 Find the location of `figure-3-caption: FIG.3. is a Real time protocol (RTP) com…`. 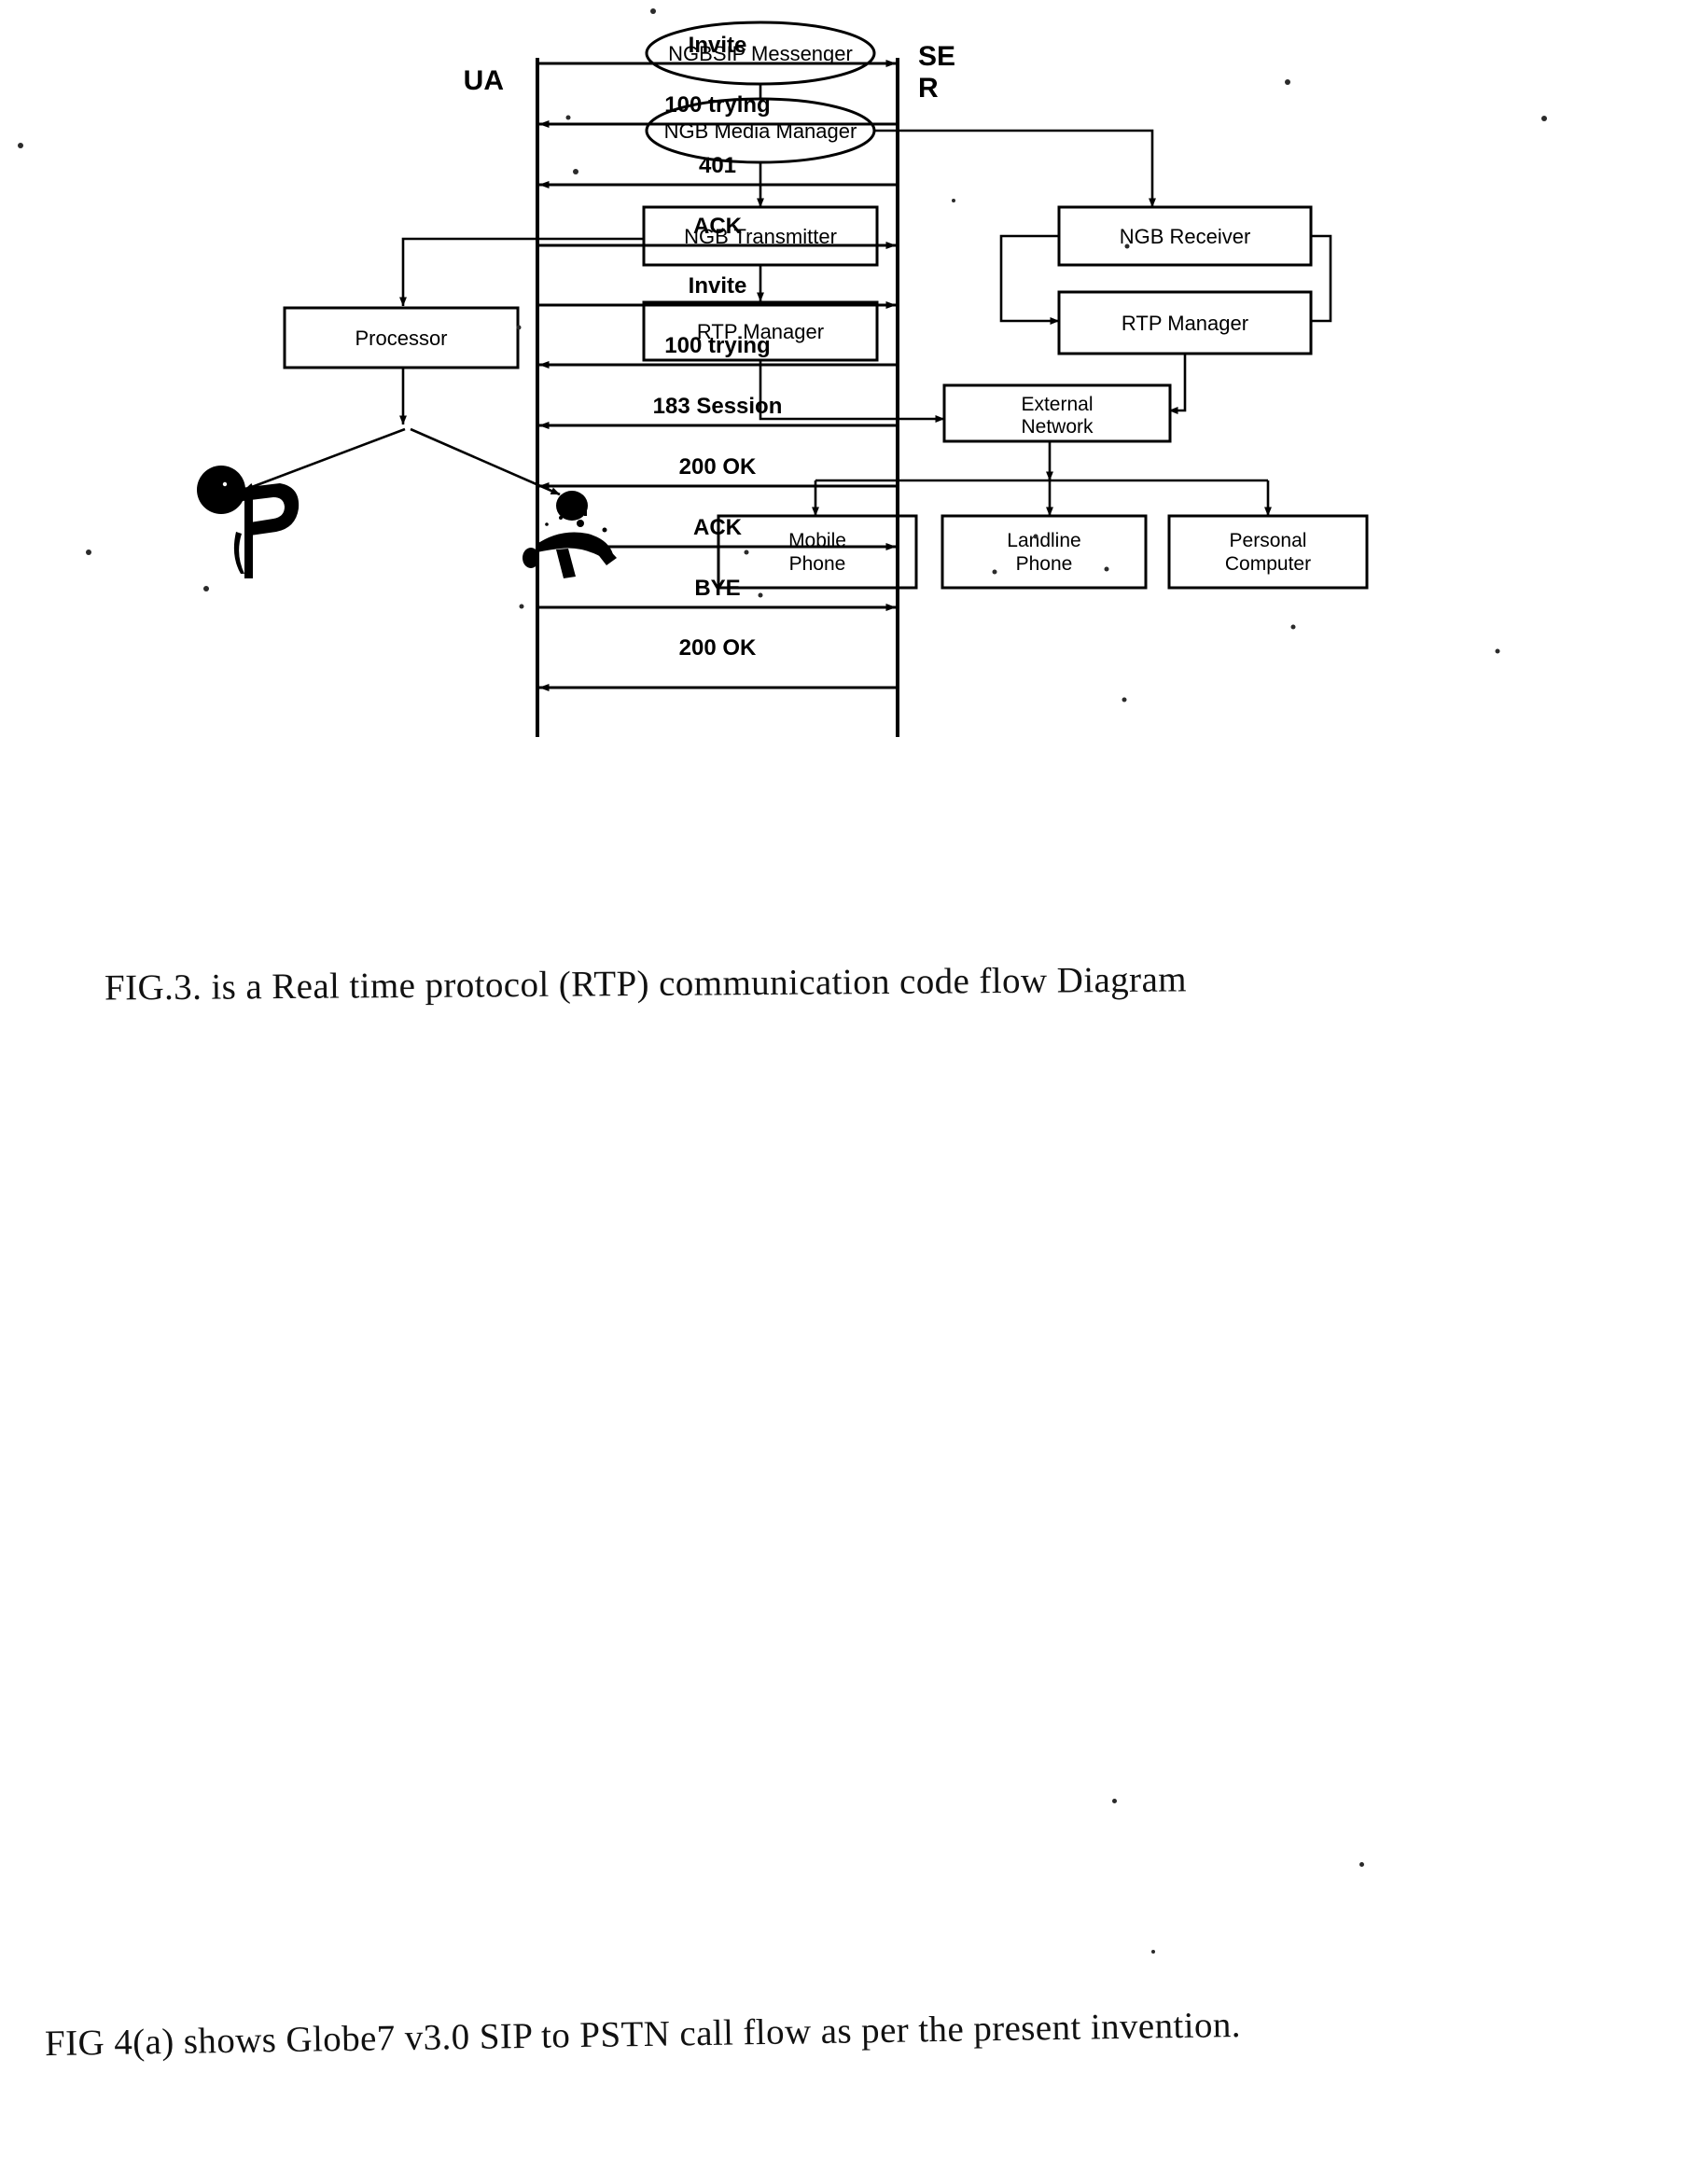

figure-3-caption: FIG.3. is a Real time protocol (RTP) com… is located at coordinates (646, 984).